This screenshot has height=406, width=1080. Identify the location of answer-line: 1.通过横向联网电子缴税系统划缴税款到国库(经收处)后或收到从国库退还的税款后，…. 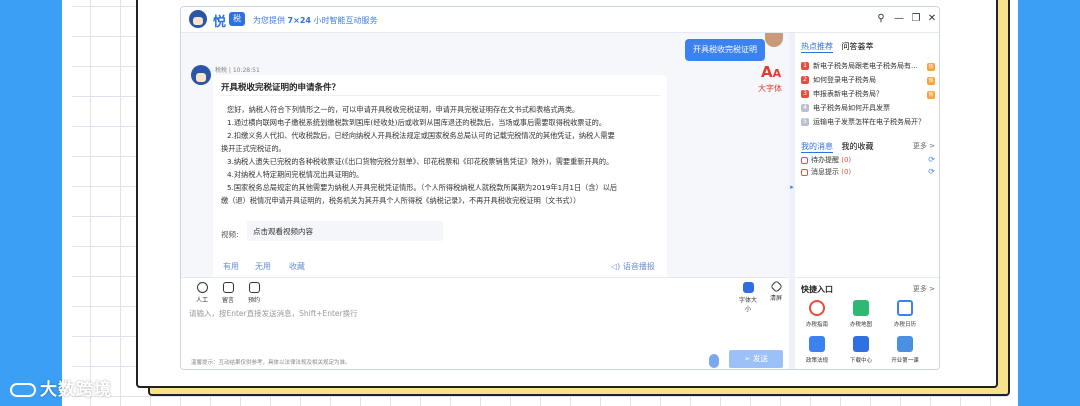
(417, 122).